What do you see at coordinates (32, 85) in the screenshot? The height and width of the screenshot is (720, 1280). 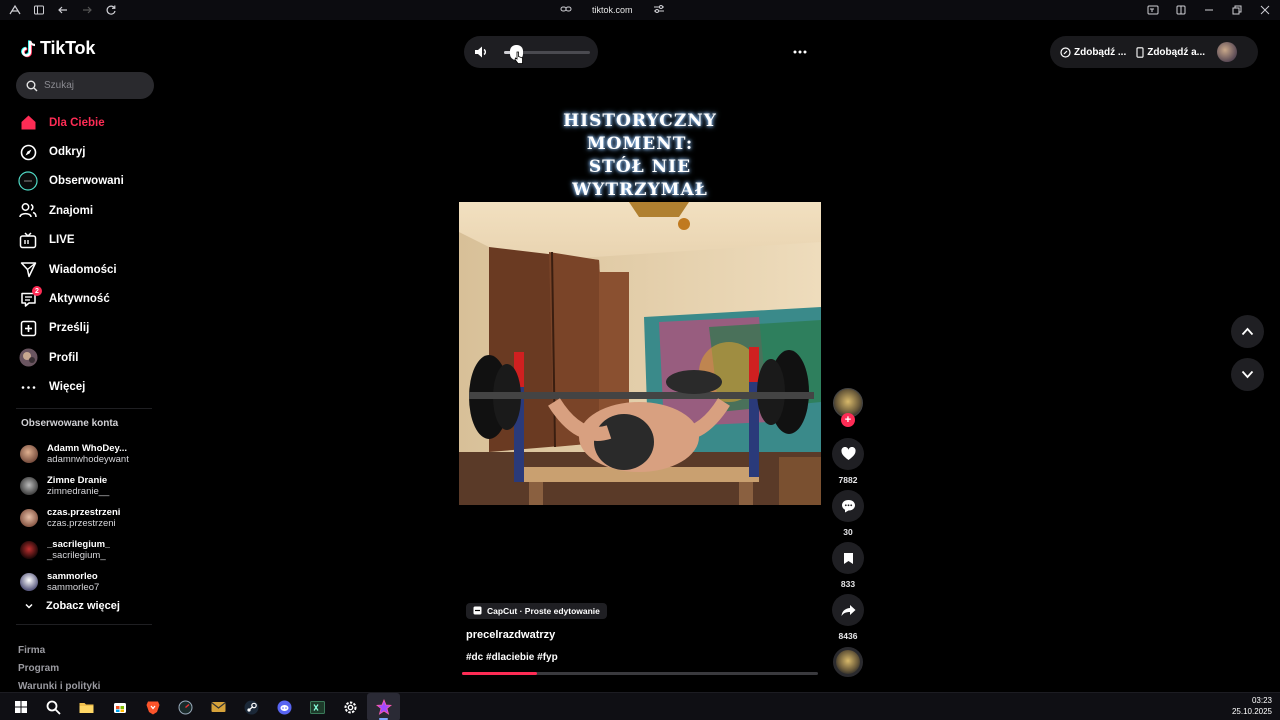 I see `search-icon` at bounding box center [32, 85].